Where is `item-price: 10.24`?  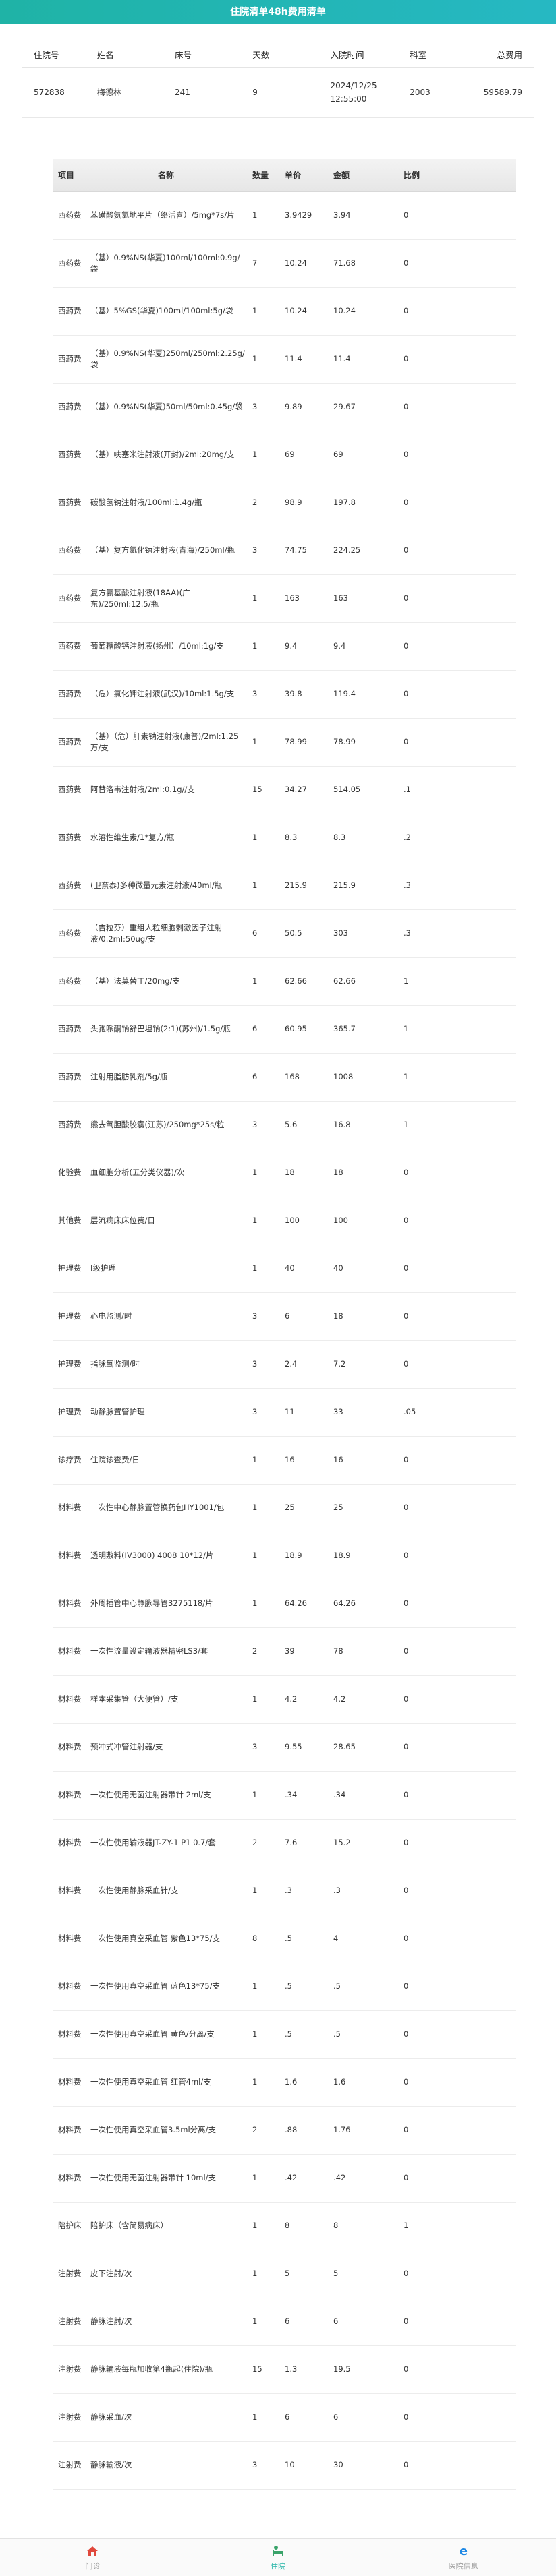
item-price: 10.24 is located at coordinates (303, 263).